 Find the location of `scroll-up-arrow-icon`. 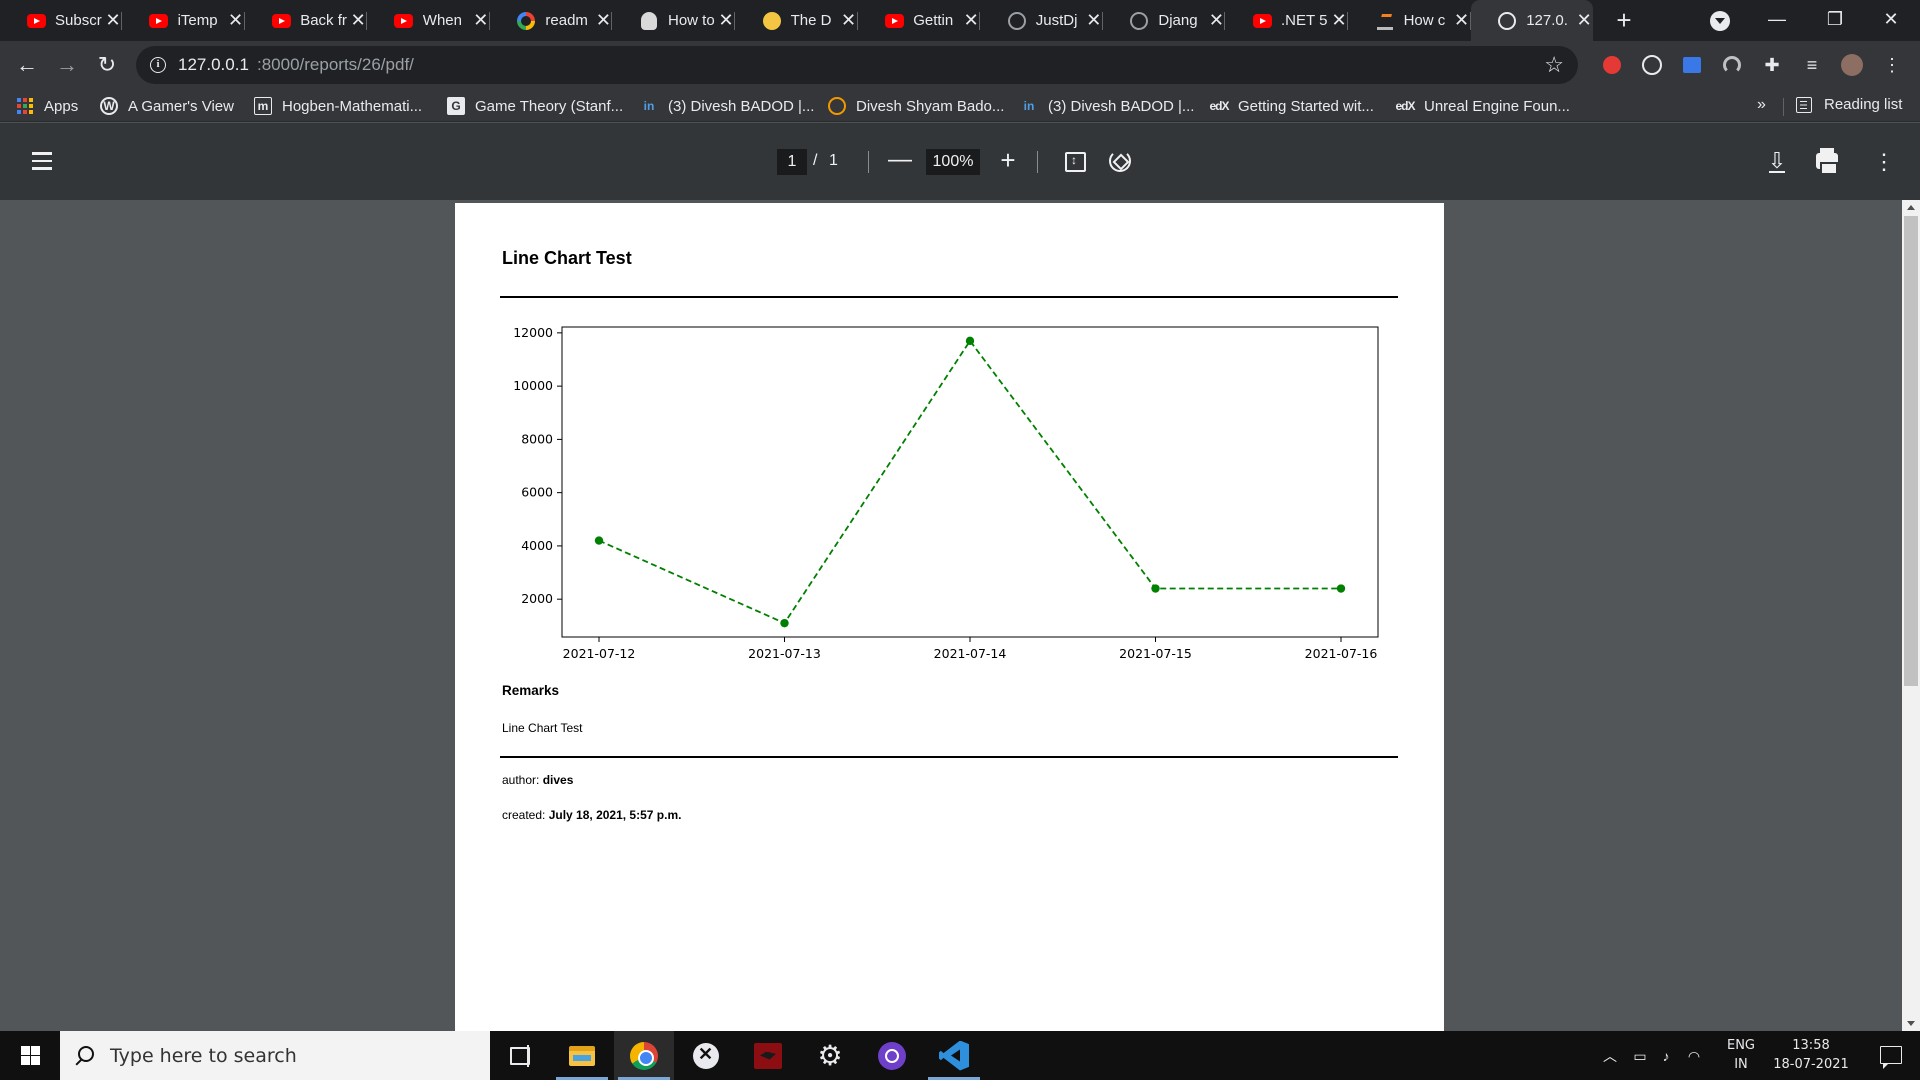

scroll-up-arrow-icon is located at coordinates (1911, 207).